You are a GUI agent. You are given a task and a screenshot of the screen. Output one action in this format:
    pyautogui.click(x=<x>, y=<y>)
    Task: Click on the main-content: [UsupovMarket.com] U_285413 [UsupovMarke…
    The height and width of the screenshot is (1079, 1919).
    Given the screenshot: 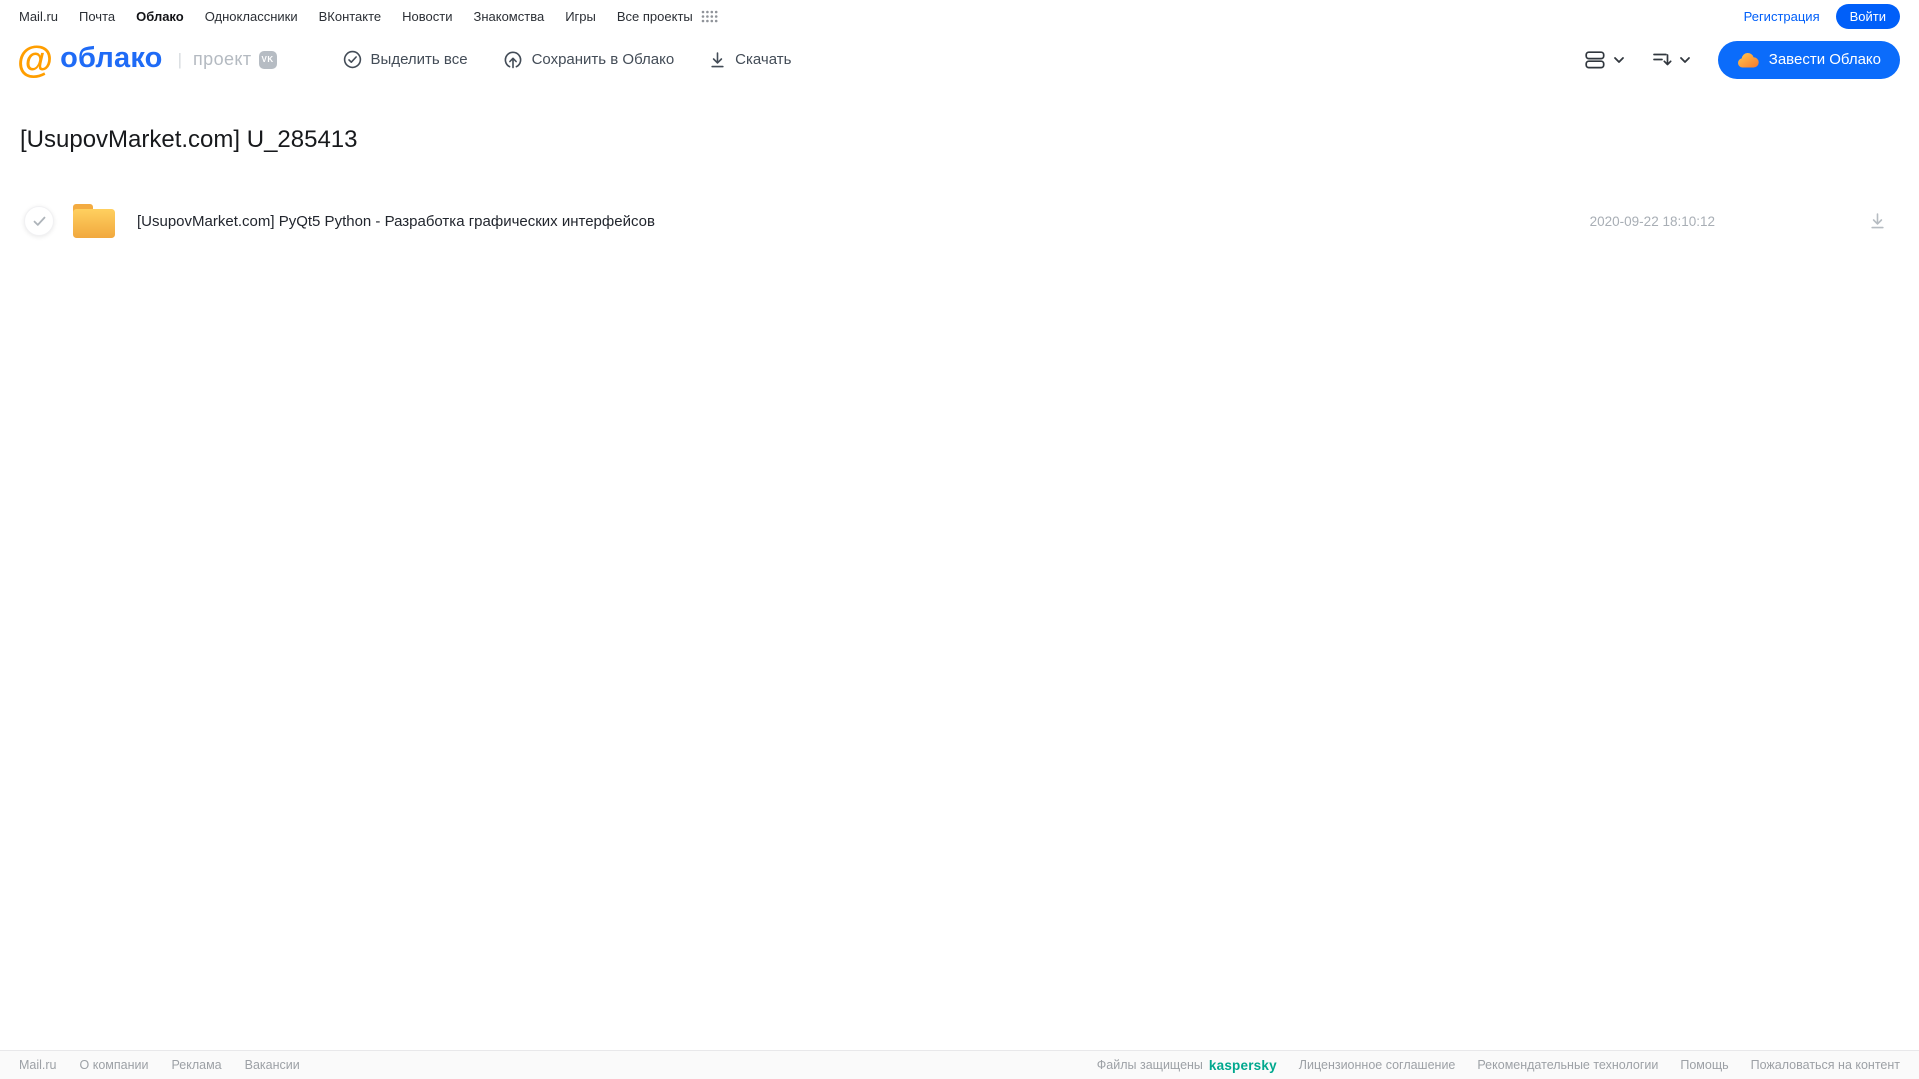 What is the action you would take?
    pyautogui.click(x=959, y=184)
    